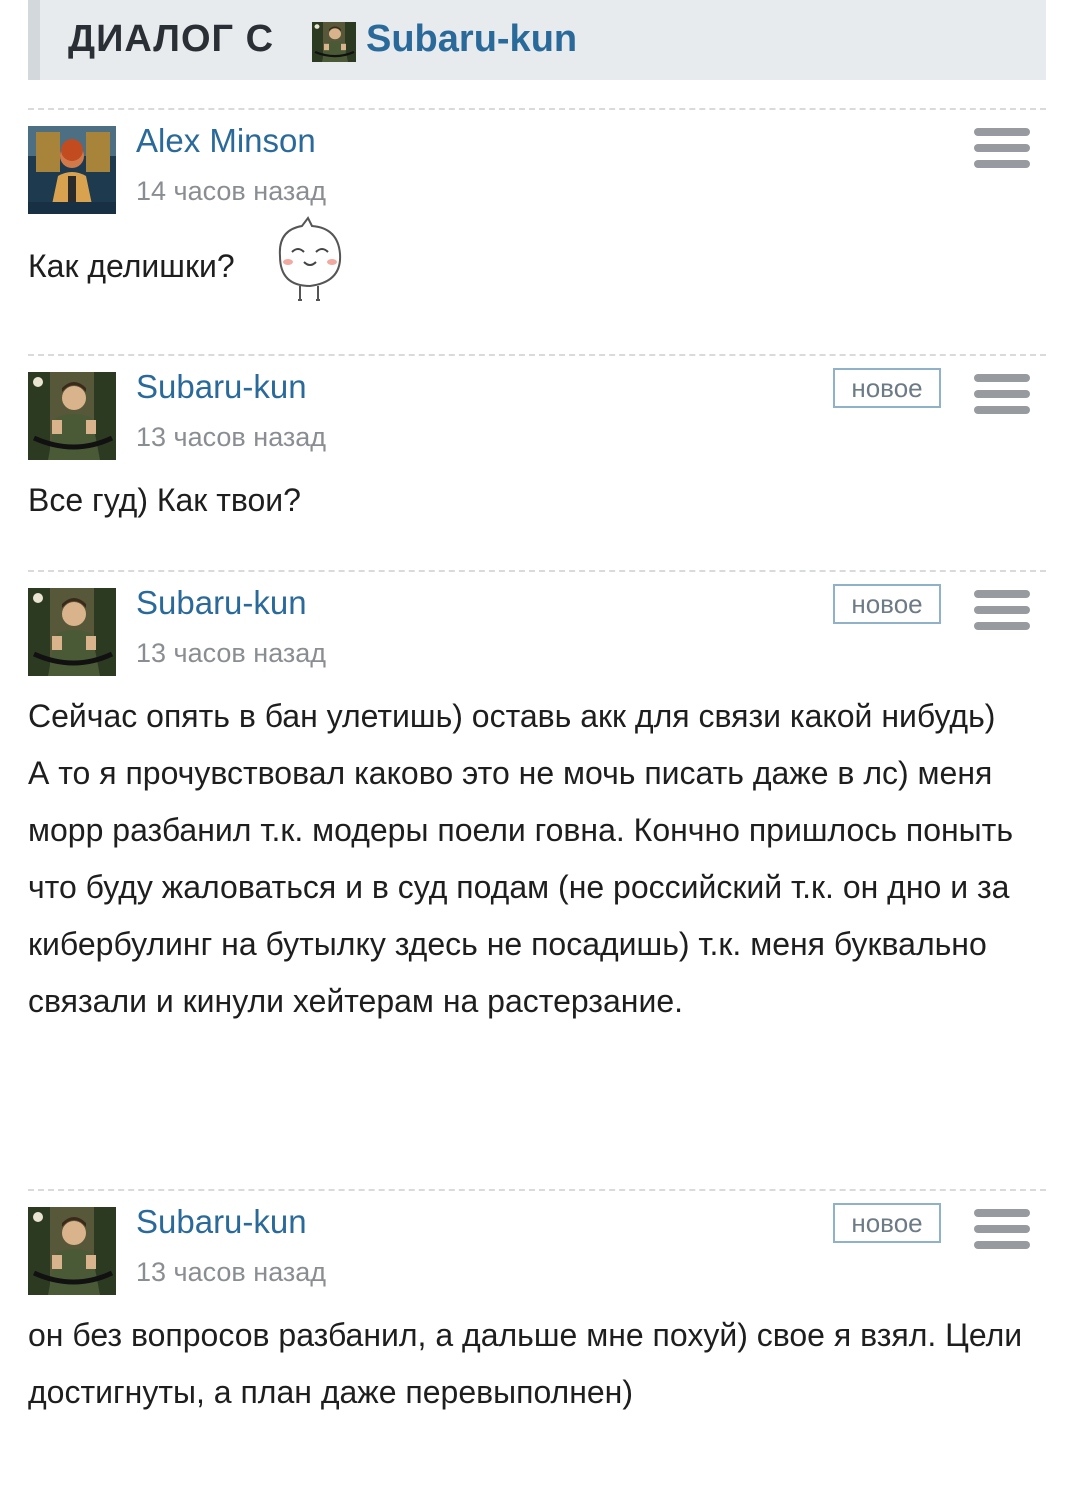  Describe the element at coordinates (164, 500) in the screenshot. I see `message-text: Все гуд) Как твои?` at that location.